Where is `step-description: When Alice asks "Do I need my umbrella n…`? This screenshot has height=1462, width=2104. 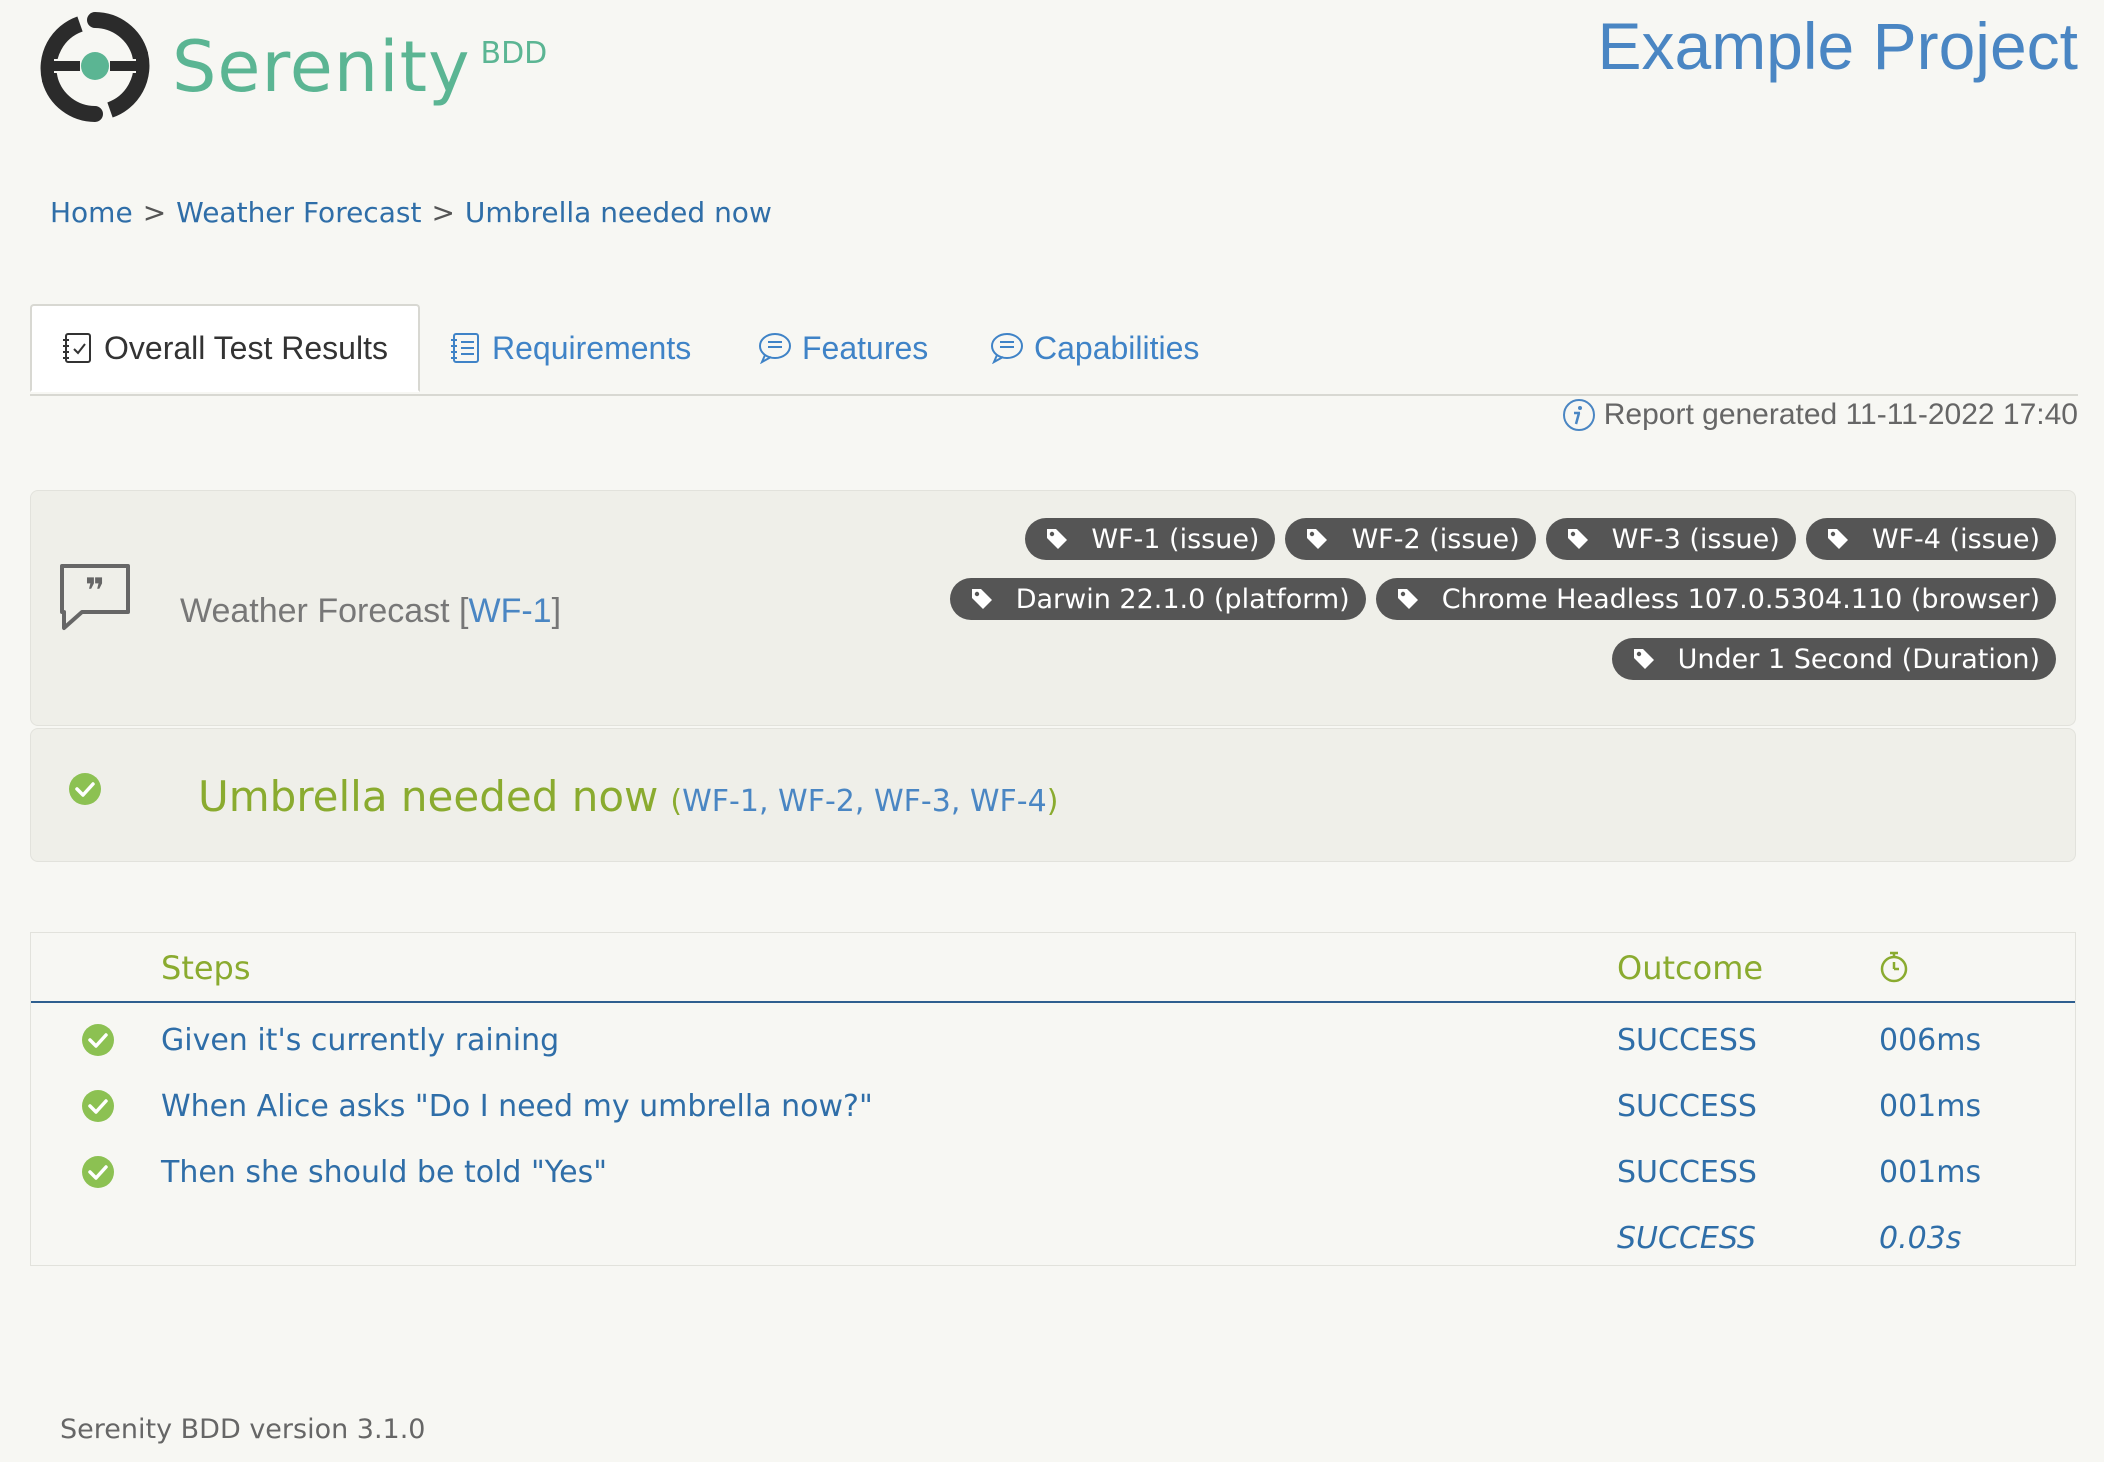
step-description: When Alice asks "Do I need my umbrella n… is located at coordinates (517, 1106).